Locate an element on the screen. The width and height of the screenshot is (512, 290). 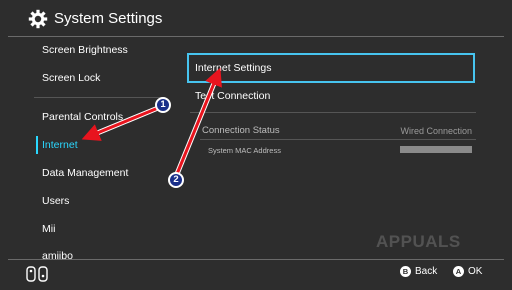
annotation-overlay is located at coordinates (151, 121).